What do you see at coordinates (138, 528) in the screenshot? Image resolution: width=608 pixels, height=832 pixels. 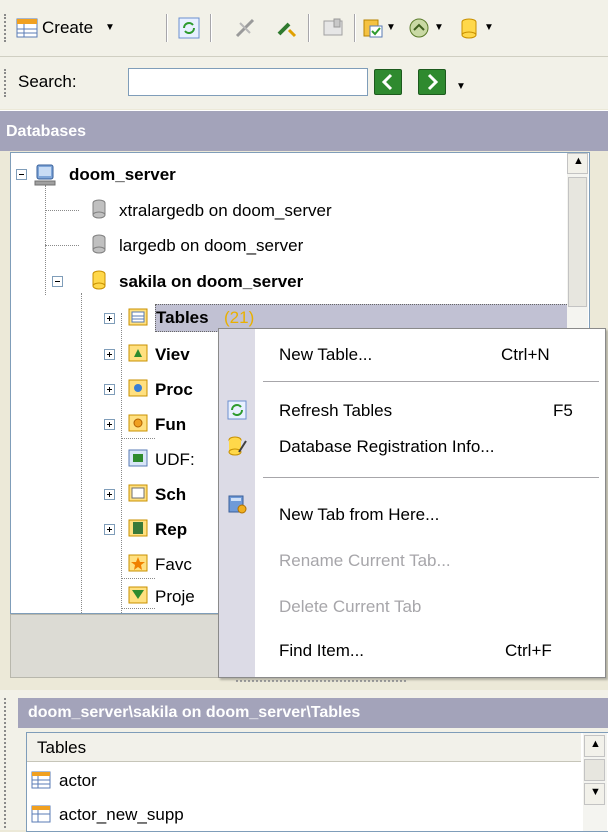 I see `reports-icon` at bounding box center [138, 528].